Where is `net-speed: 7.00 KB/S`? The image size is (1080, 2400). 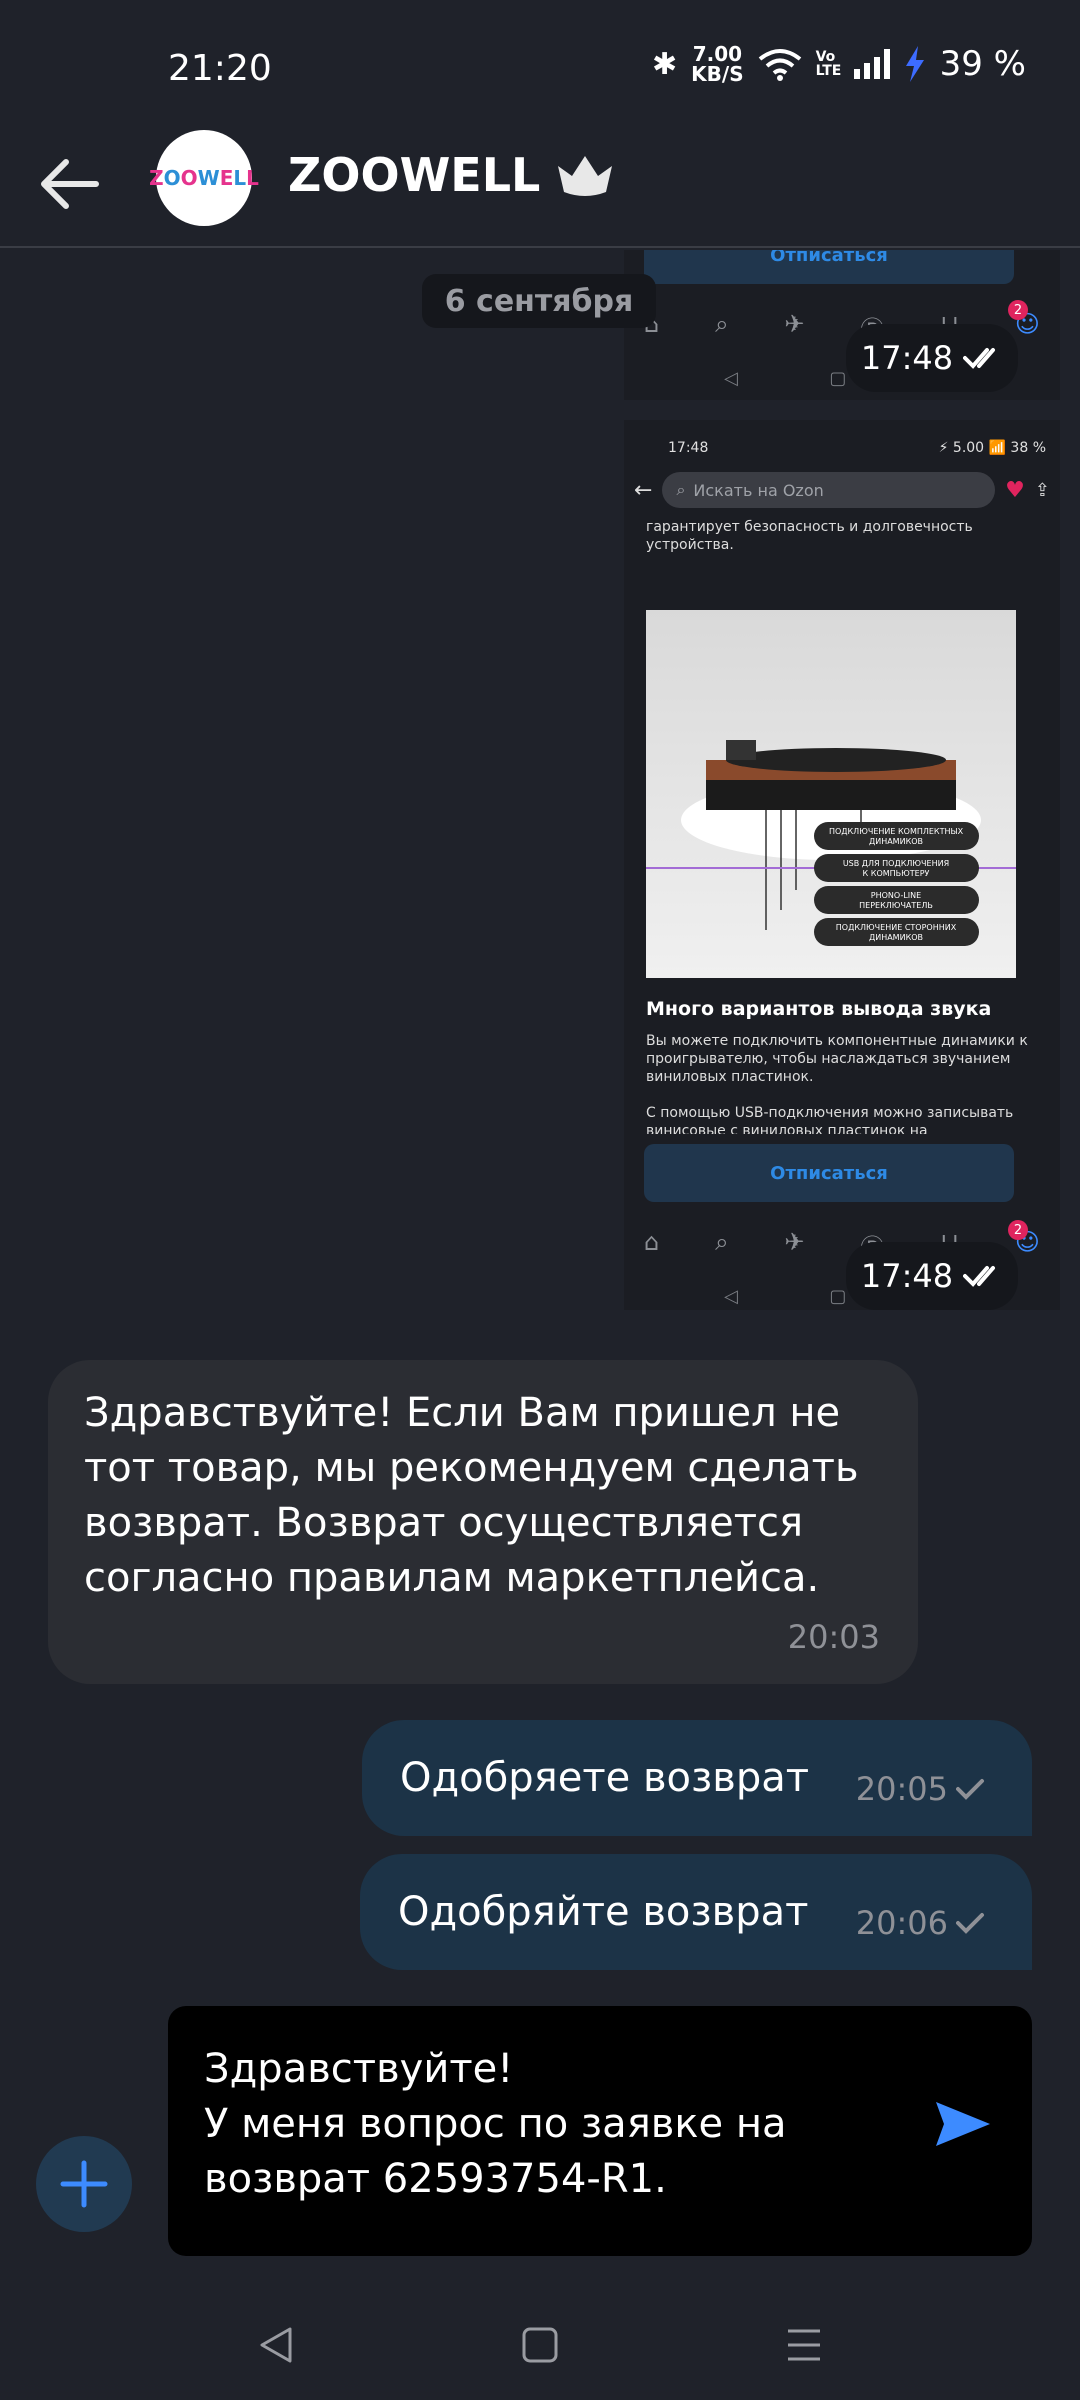 net-speed: 7.00 KB/S is located at coordinates (717, 64).